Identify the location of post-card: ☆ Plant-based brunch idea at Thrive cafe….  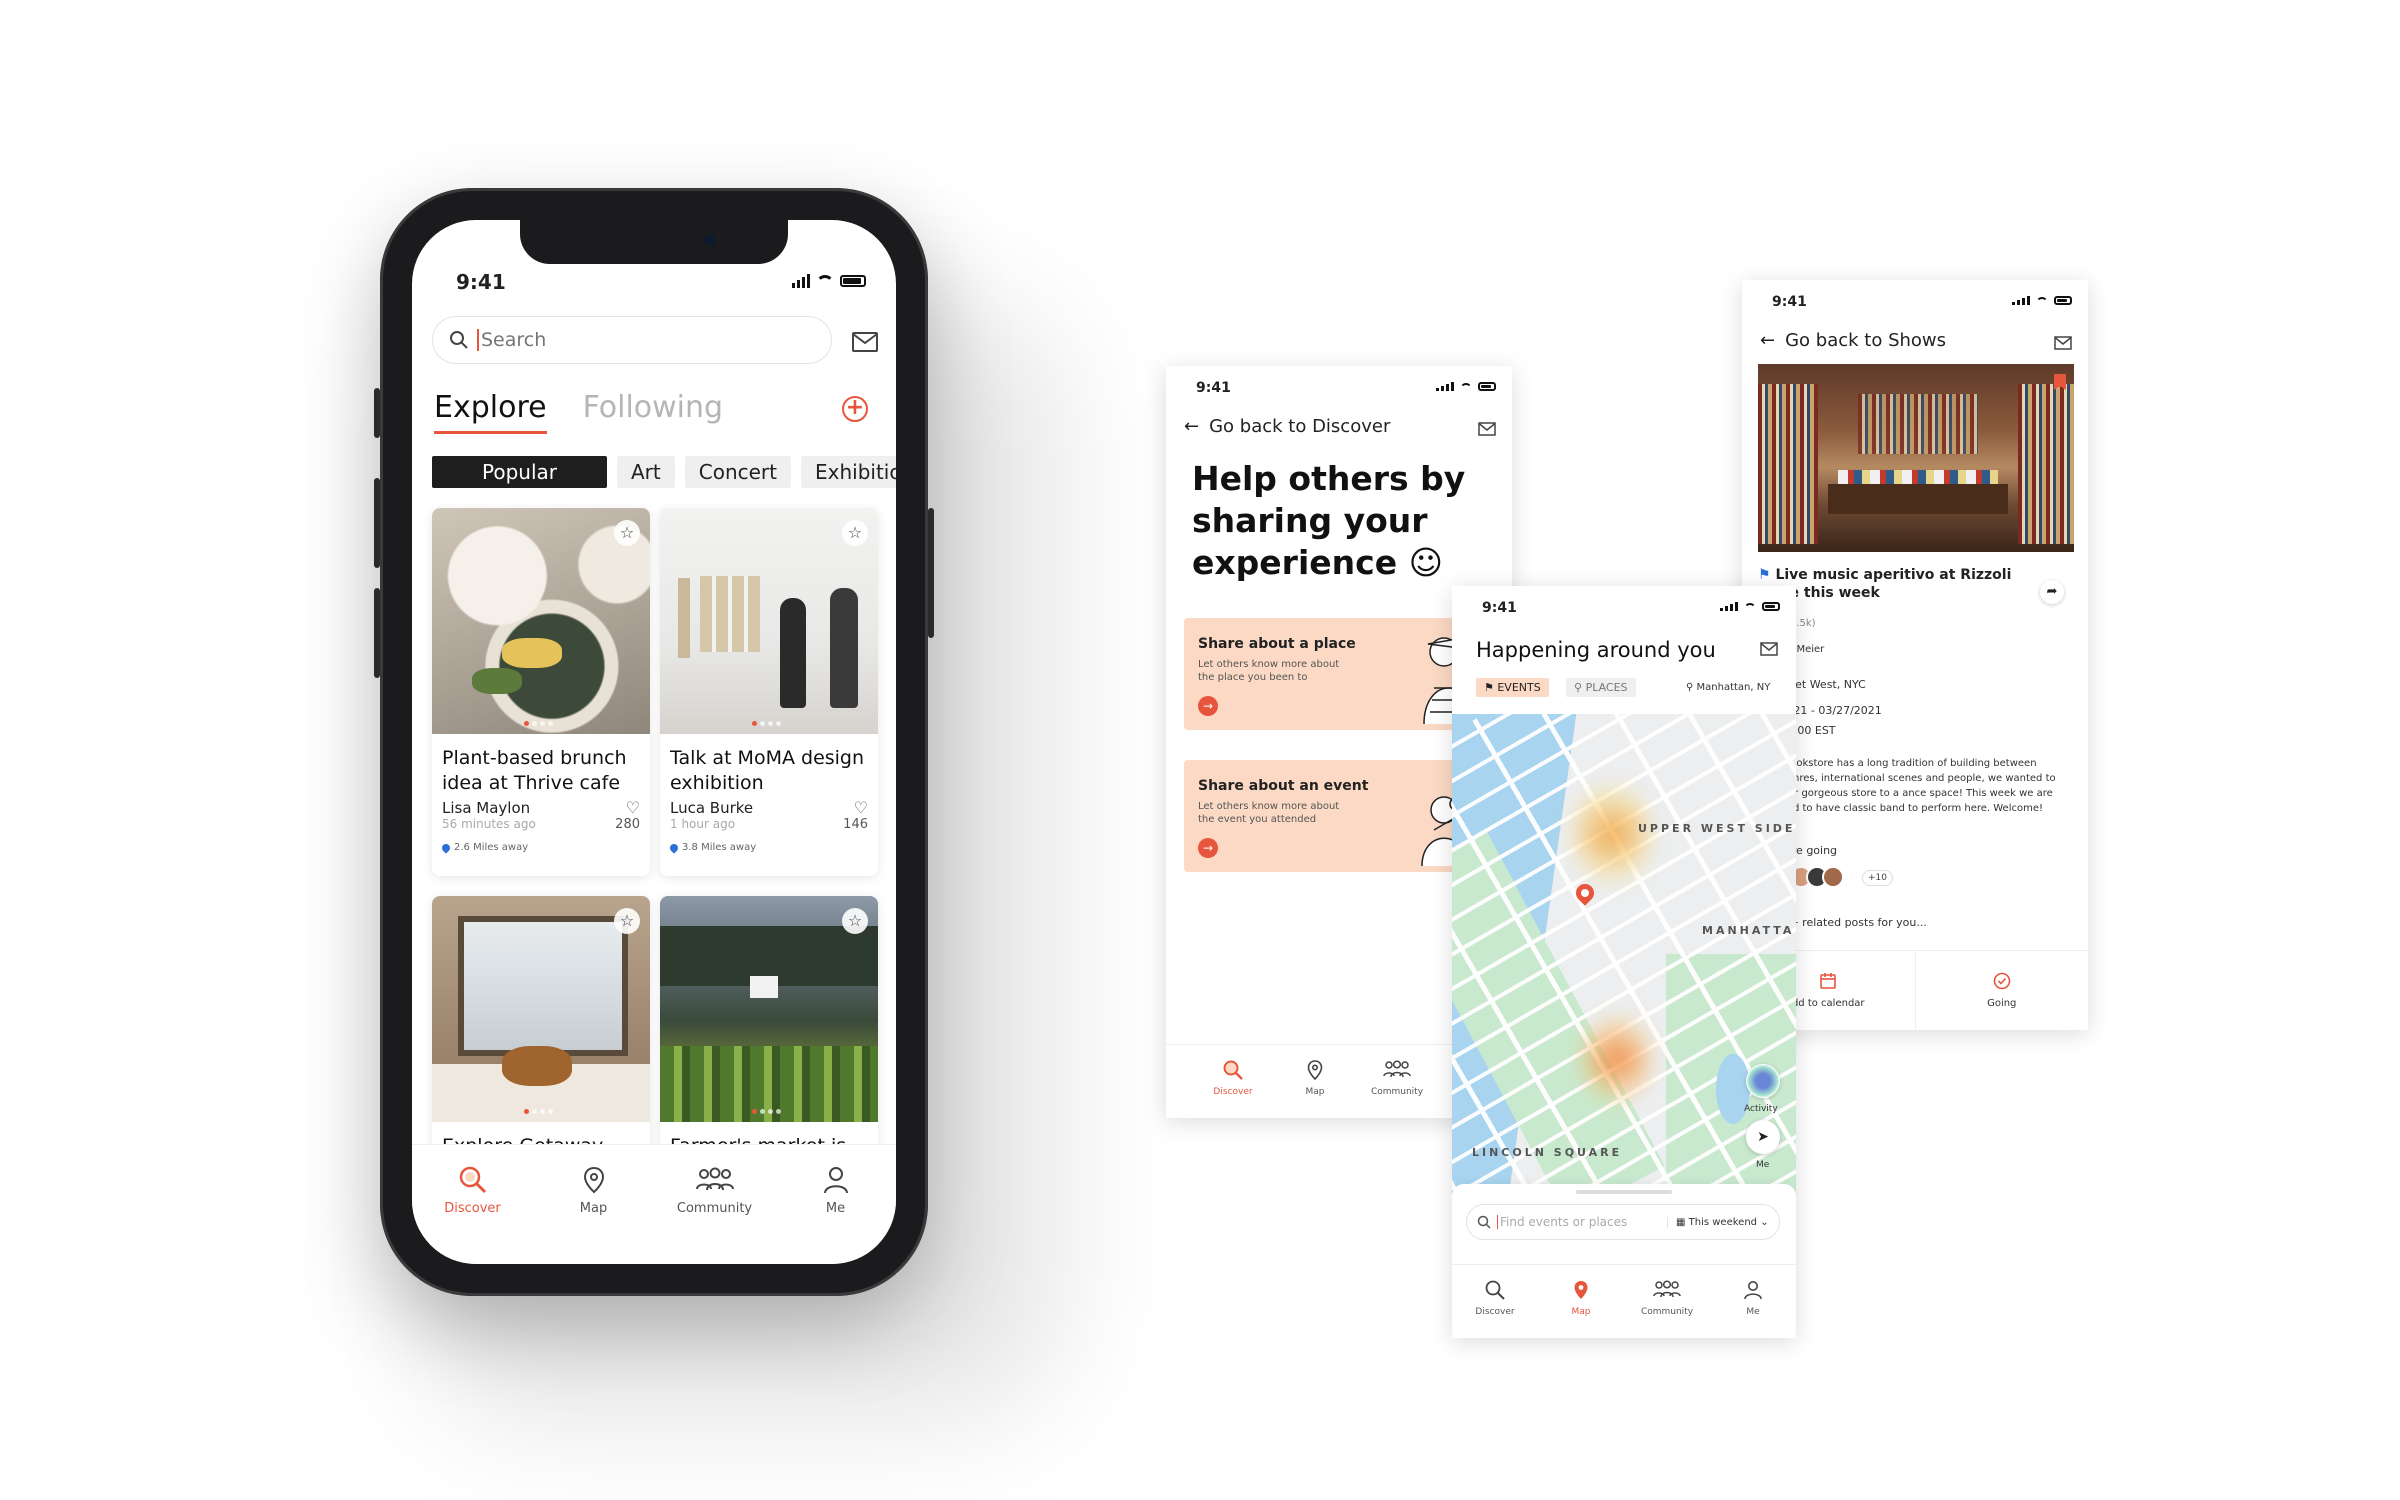
(541, 692).